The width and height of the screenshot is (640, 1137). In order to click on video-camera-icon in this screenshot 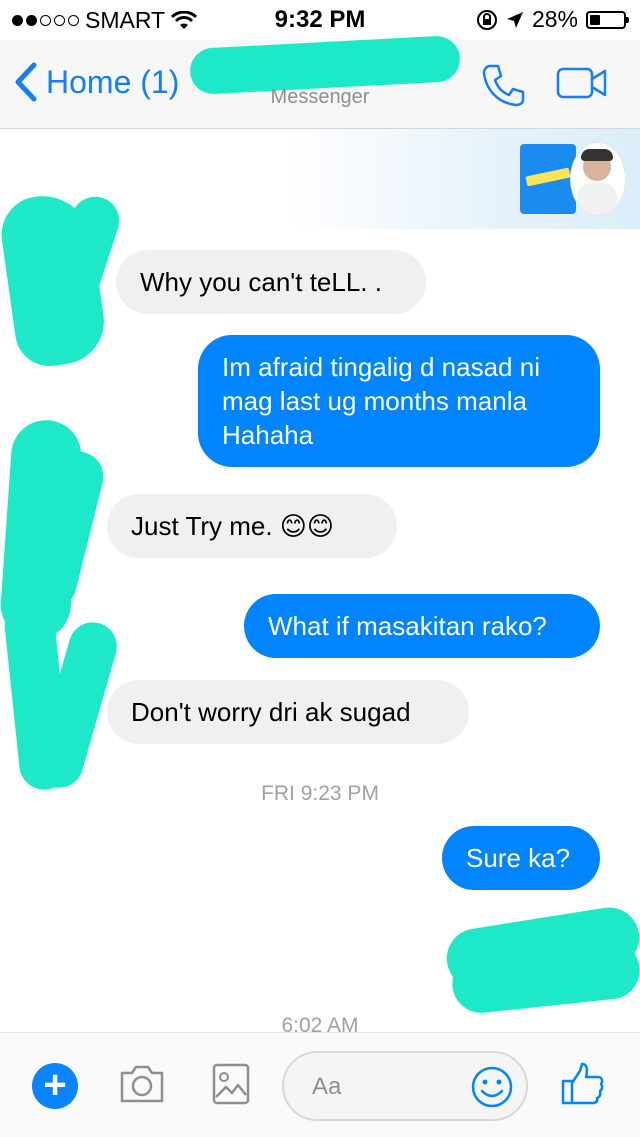, I will do `click(582, 83)`.